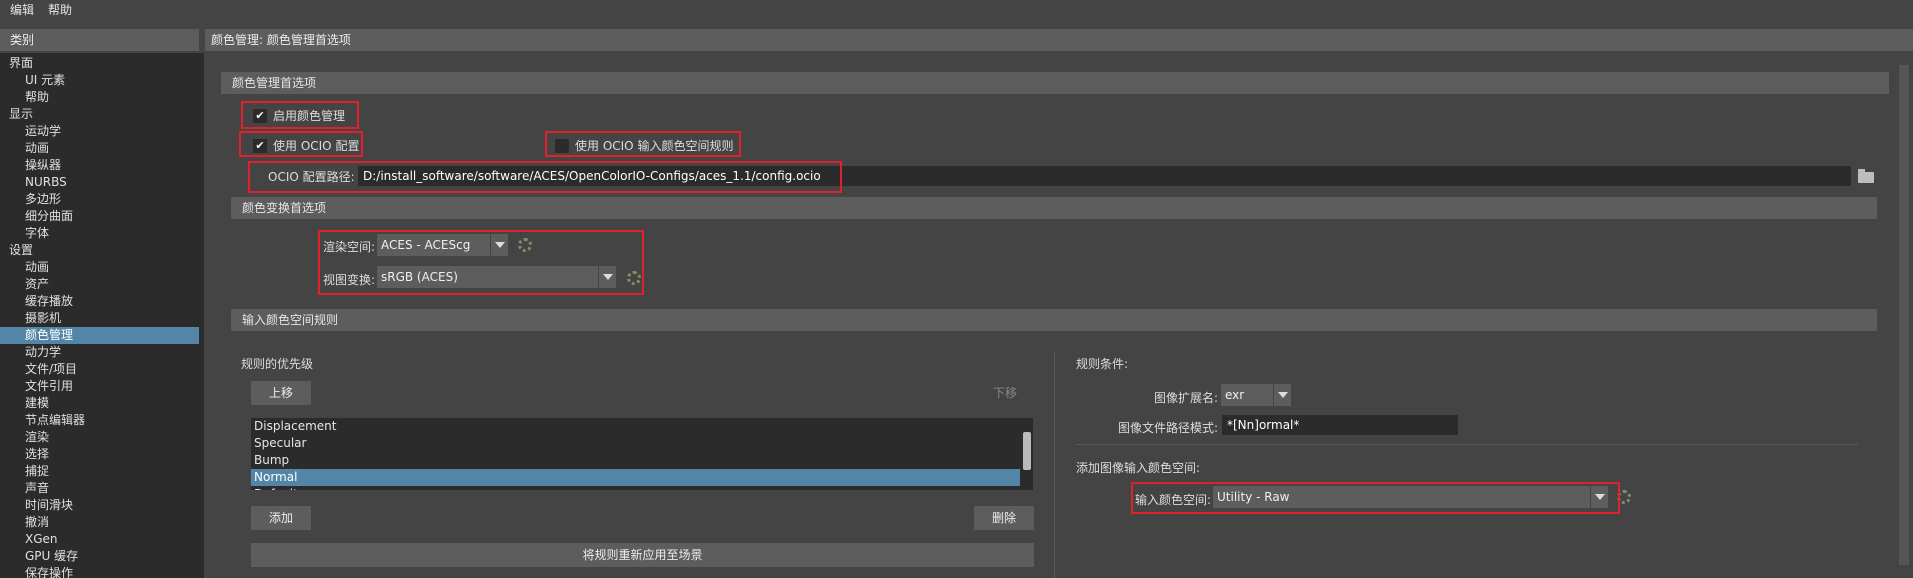 This screenshot has width=1913, height=578. What do you see at coordinates (1235, 395) in the screenshot?
I see `image-ext-value: exr` at bounding box center [1235, 395].